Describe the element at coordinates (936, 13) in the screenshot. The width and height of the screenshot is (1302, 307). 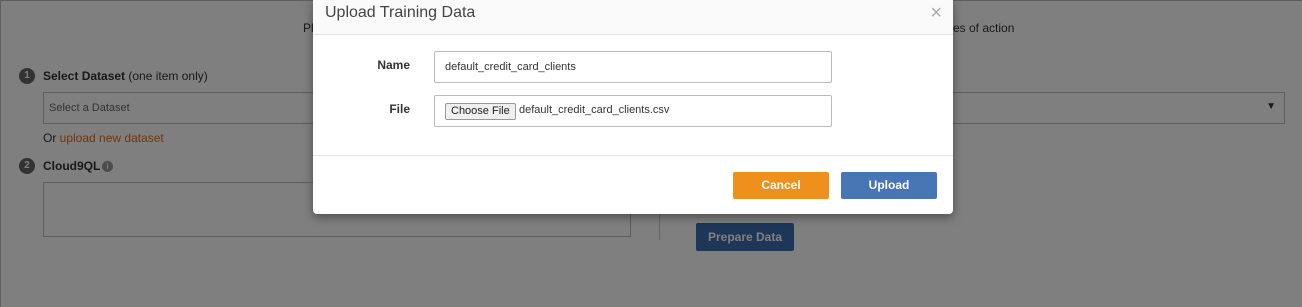
I see `close-icon: ×` at that location.